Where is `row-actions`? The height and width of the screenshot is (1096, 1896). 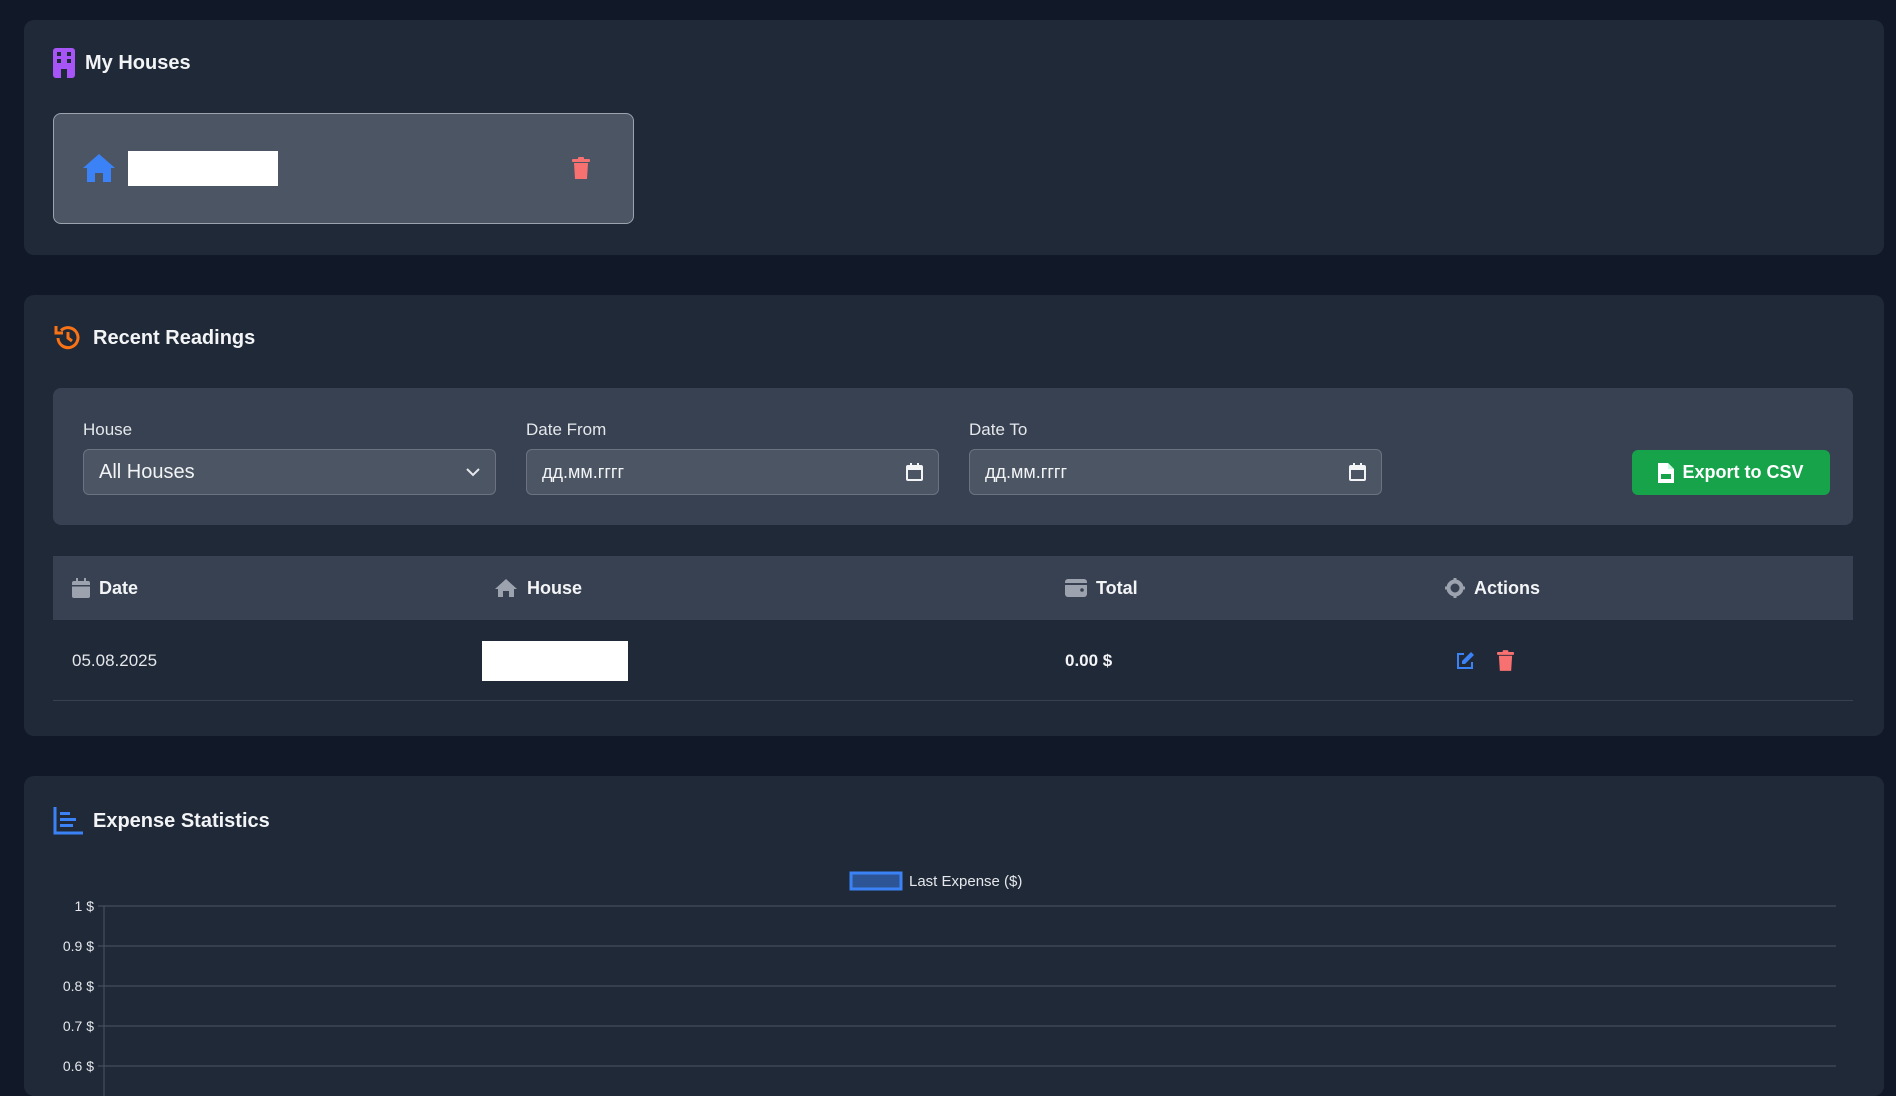 row-actions is located at coordinates (1495, 660).